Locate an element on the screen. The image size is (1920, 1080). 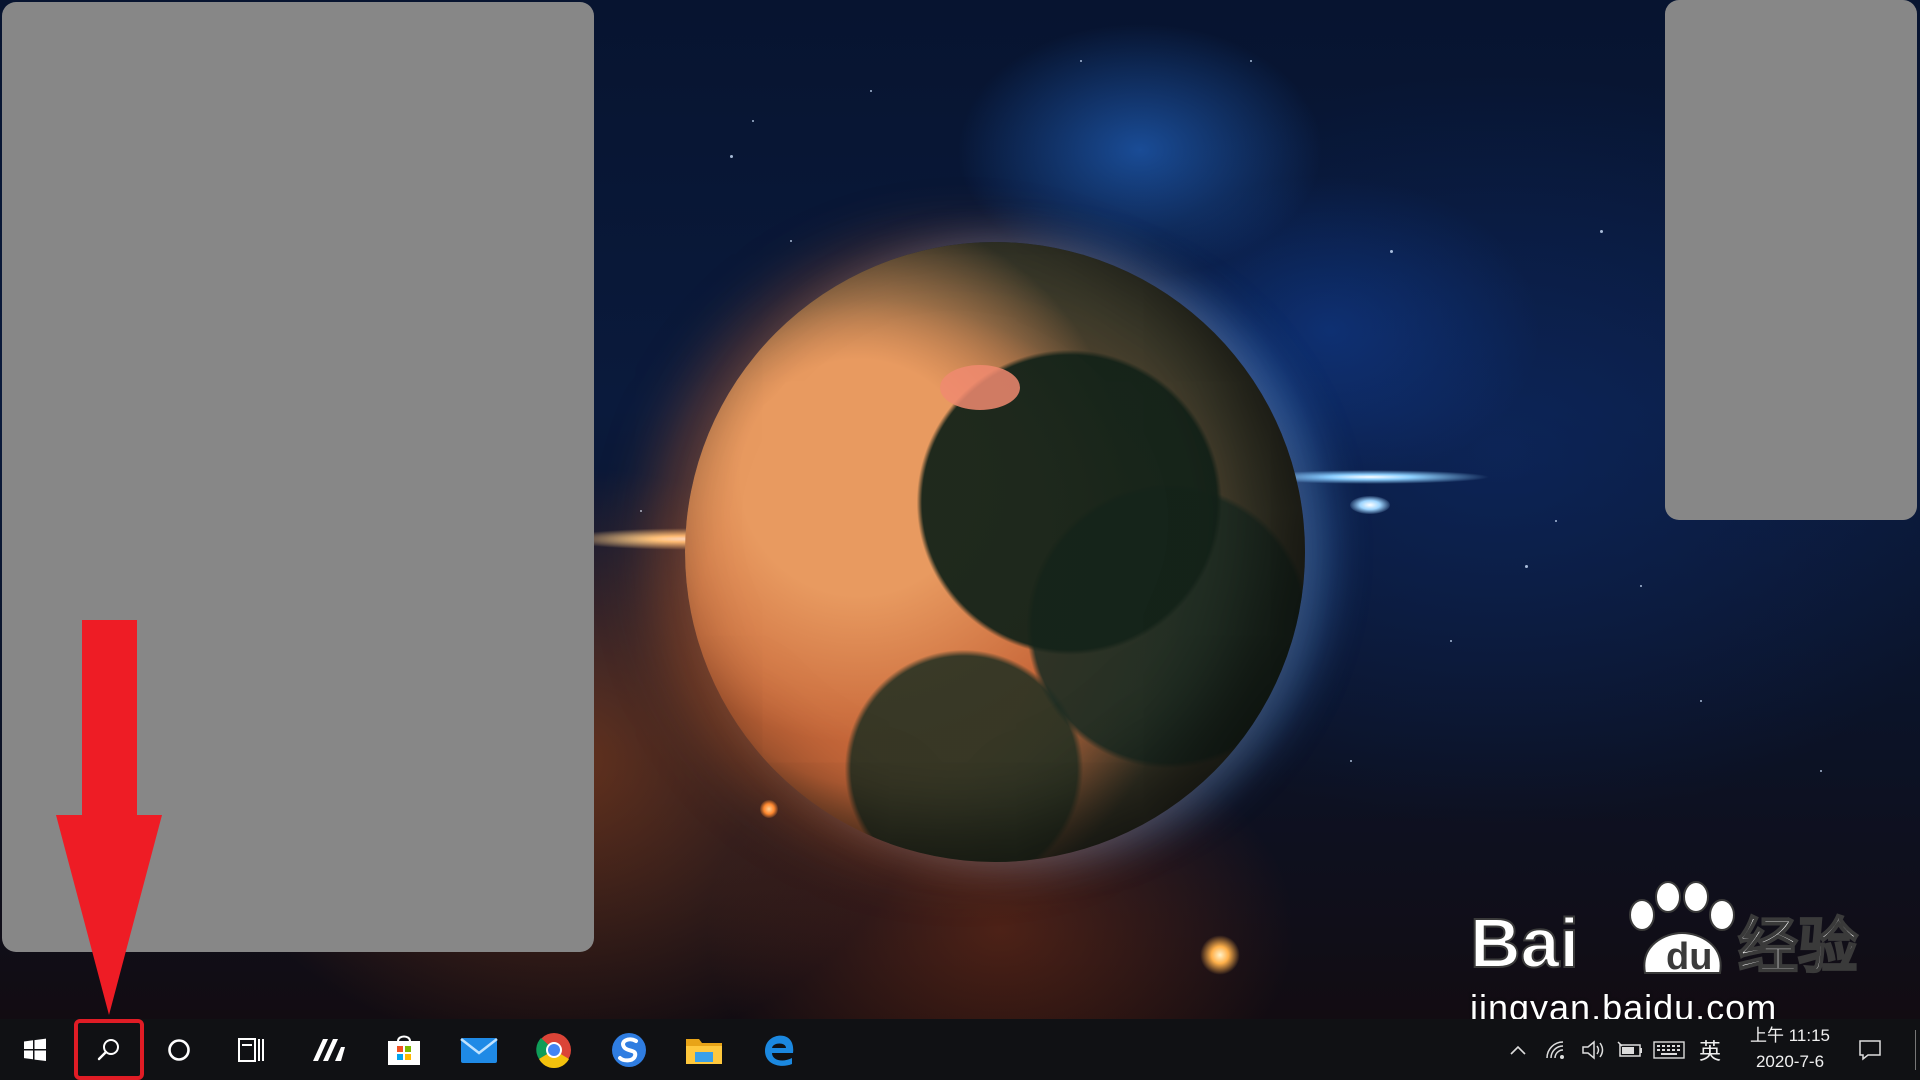
show-hidden-icons-button is located at coordinates (1518, 1049).